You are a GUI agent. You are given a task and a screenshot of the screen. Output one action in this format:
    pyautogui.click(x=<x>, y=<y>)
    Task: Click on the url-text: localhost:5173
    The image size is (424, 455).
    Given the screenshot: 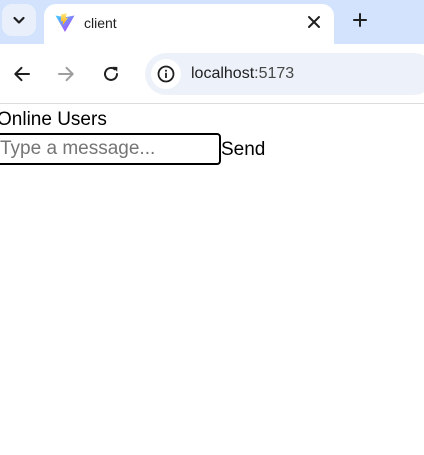 What is the action you would take?
    pyautogui.click(x=242, y=74)
    